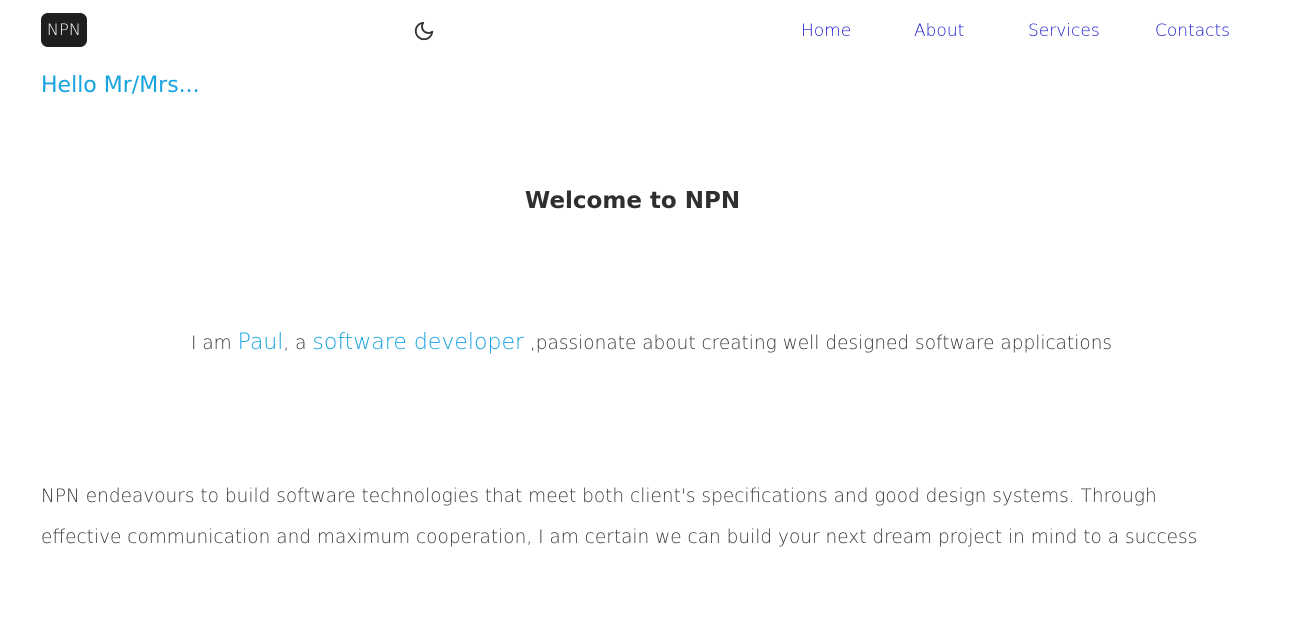 This screenshot has width=1307, height=629. What do you see at coordinates (1192, 31) in the screenshot?
I see `nav-contacts-link: Contacts` at bounding box center [1192, 31].